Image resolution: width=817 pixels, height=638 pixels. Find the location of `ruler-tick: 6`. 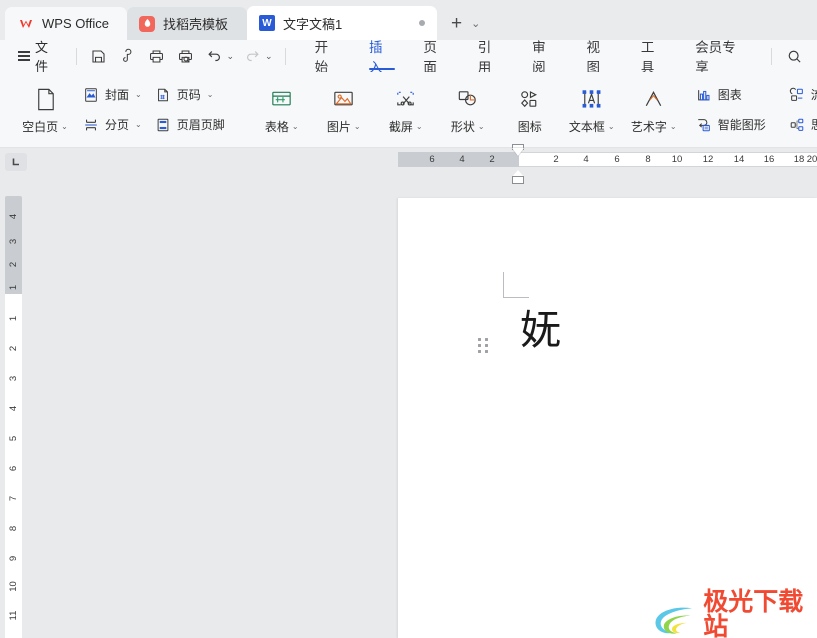

ruler-tick: 6 is located at coordinates (432, 159).